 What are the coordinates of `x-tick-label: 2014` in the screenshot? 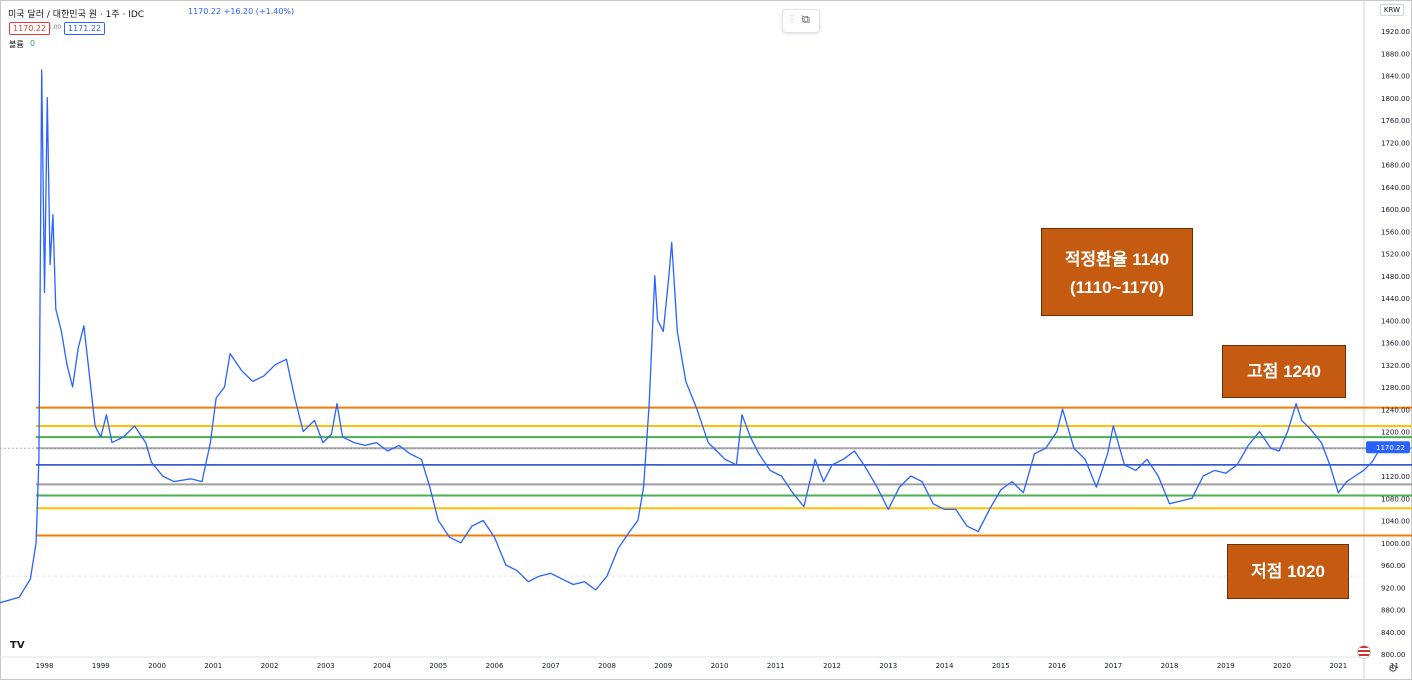 It's located at (945, 666).